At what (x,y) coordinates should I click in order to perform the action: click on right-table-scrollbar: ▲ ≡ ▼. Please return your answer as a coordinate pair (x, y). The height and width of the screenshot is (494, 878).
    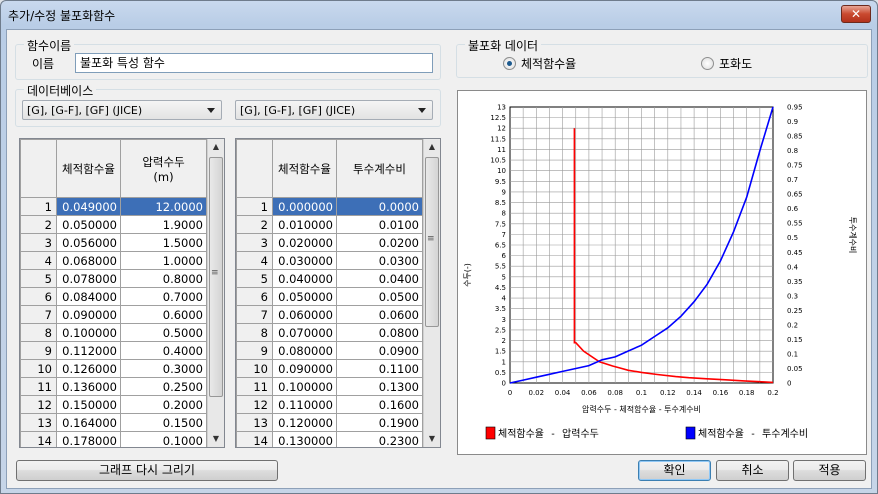
    Looking at the image, I should click on (431, 293).